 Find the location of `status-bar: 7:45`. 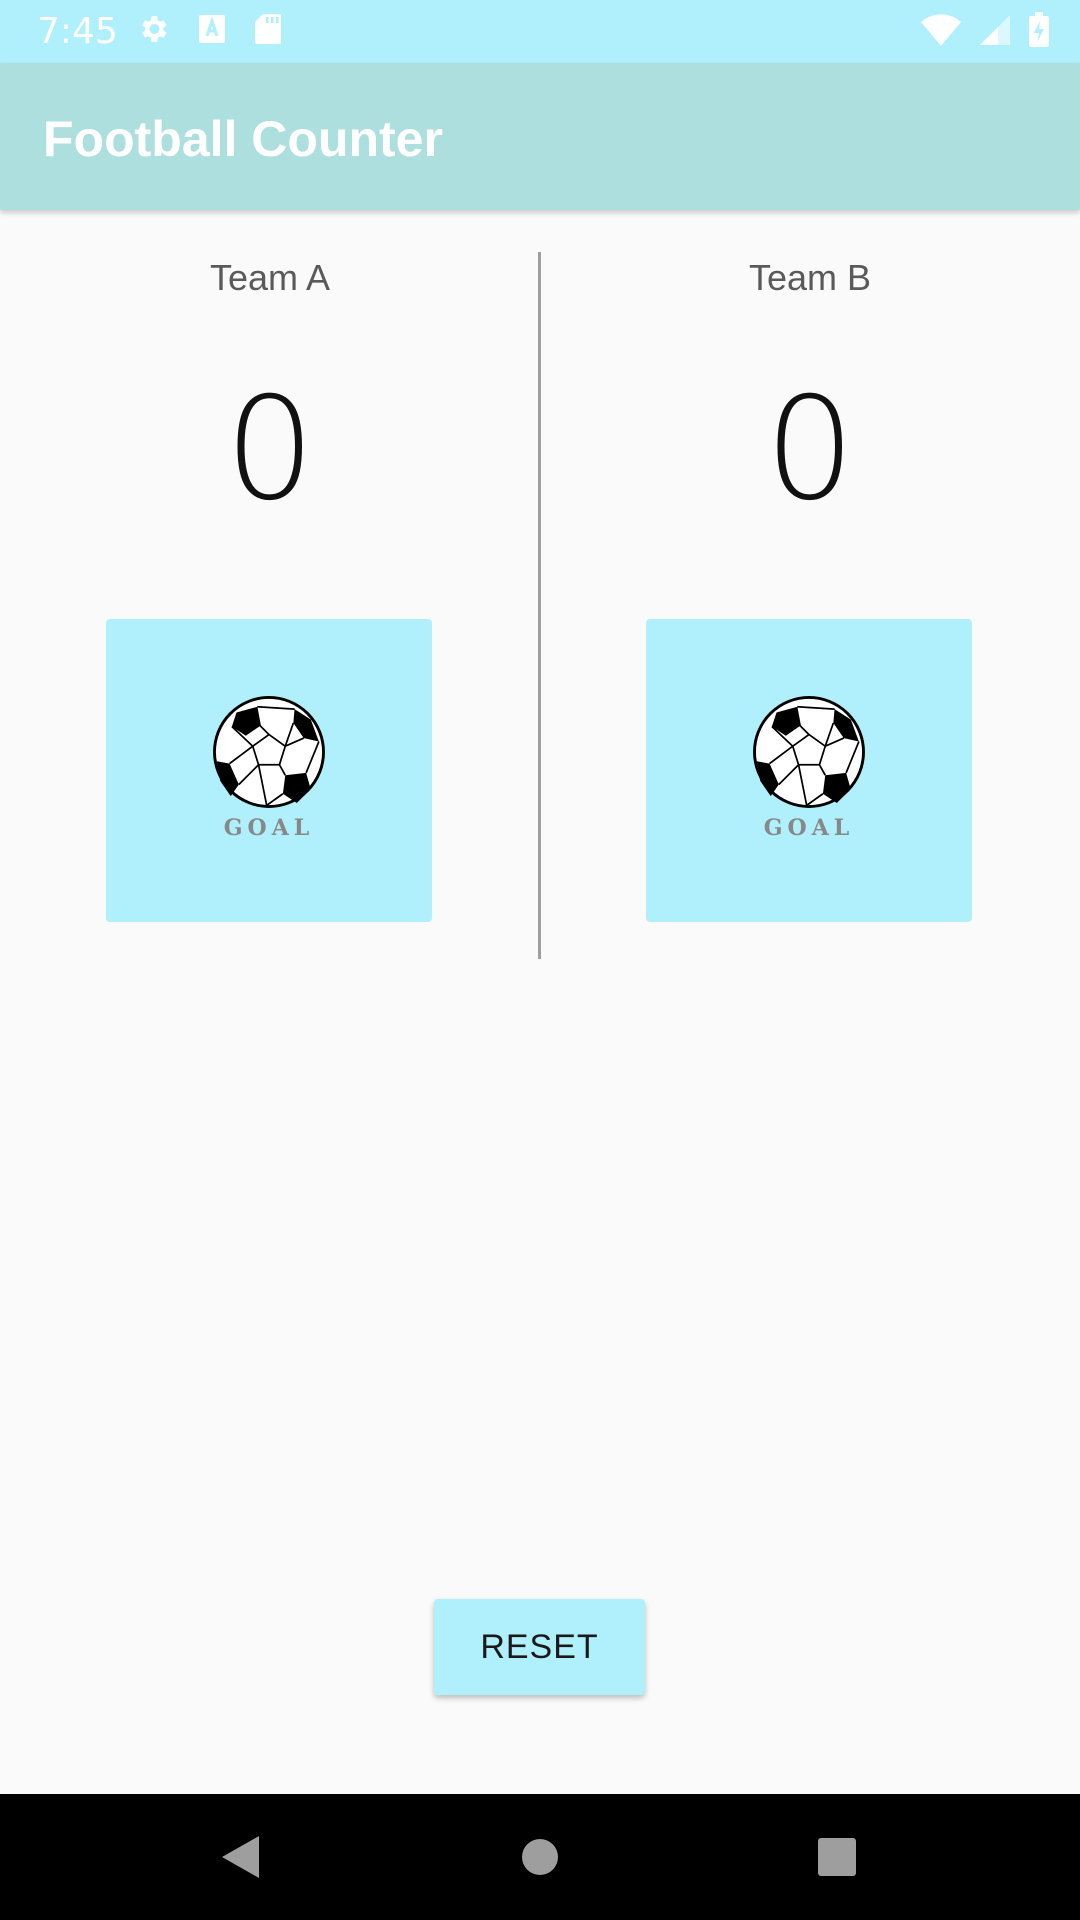

status-bar: 7:45 is located at coordinates (540, 31).